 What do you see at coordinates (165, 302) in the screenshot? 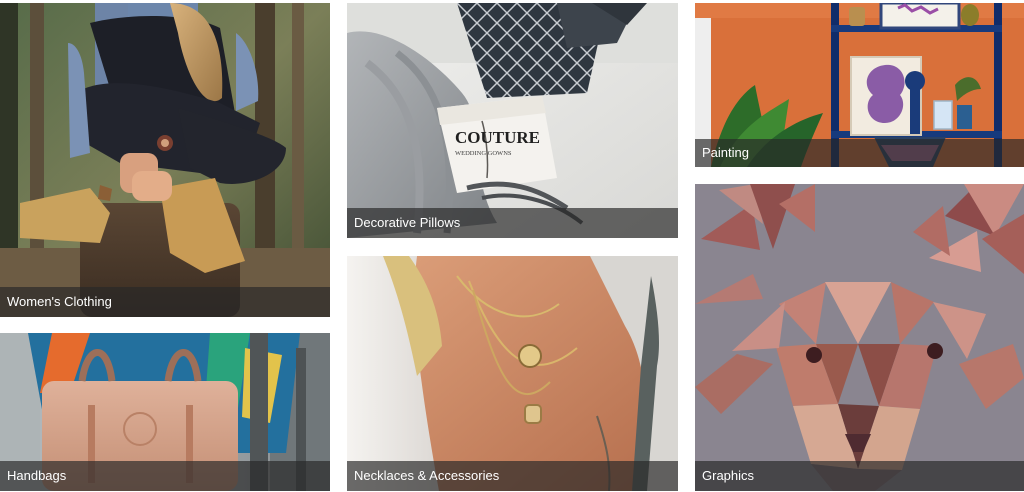
I see `womens-clothing-caption: Women's Clothing` at bounding box center [165, 302].